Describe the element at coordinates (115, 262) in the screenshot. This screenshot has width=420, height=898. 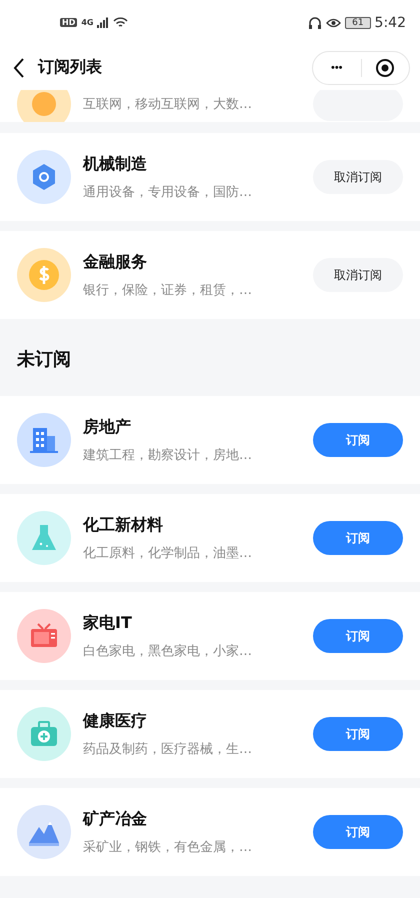
I see `topic-title: 金融服务` at that location.